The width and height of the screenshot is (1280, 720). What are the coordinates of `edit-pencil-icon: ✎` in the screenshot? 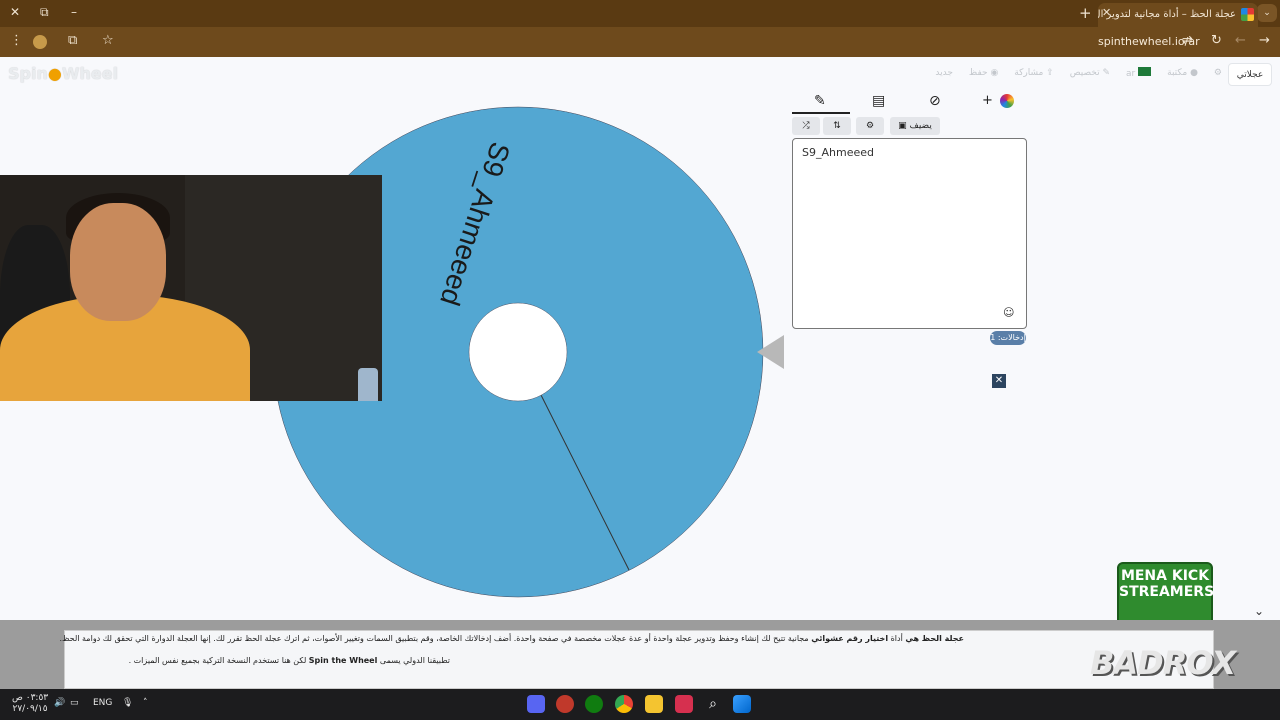 It's located at (820, 101).